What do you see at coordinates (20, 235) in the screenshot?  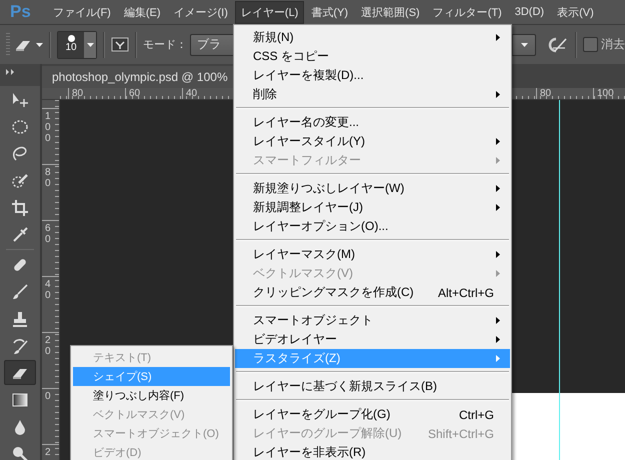 I see `eyedropper-icon` at bounding box center [20, 235].